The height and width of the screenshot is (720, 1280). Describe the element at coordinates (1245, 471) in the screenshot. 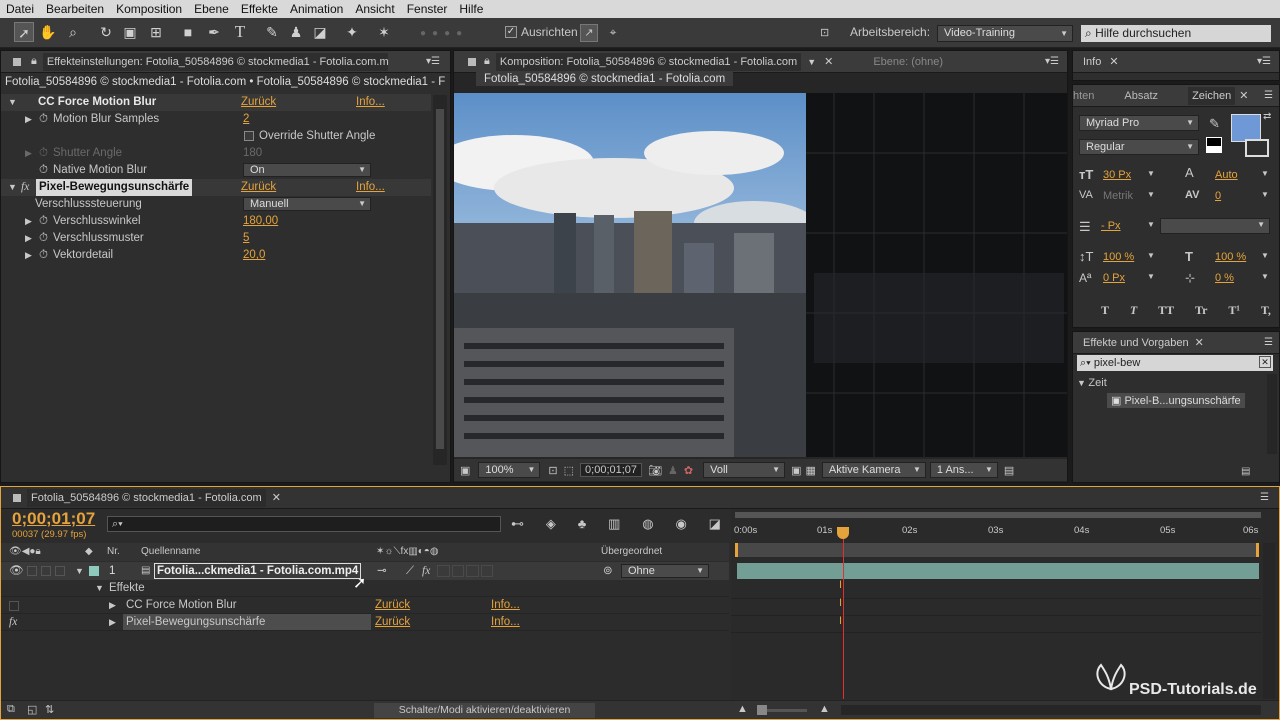

I see `new-folder-icon: ▤` at that location.